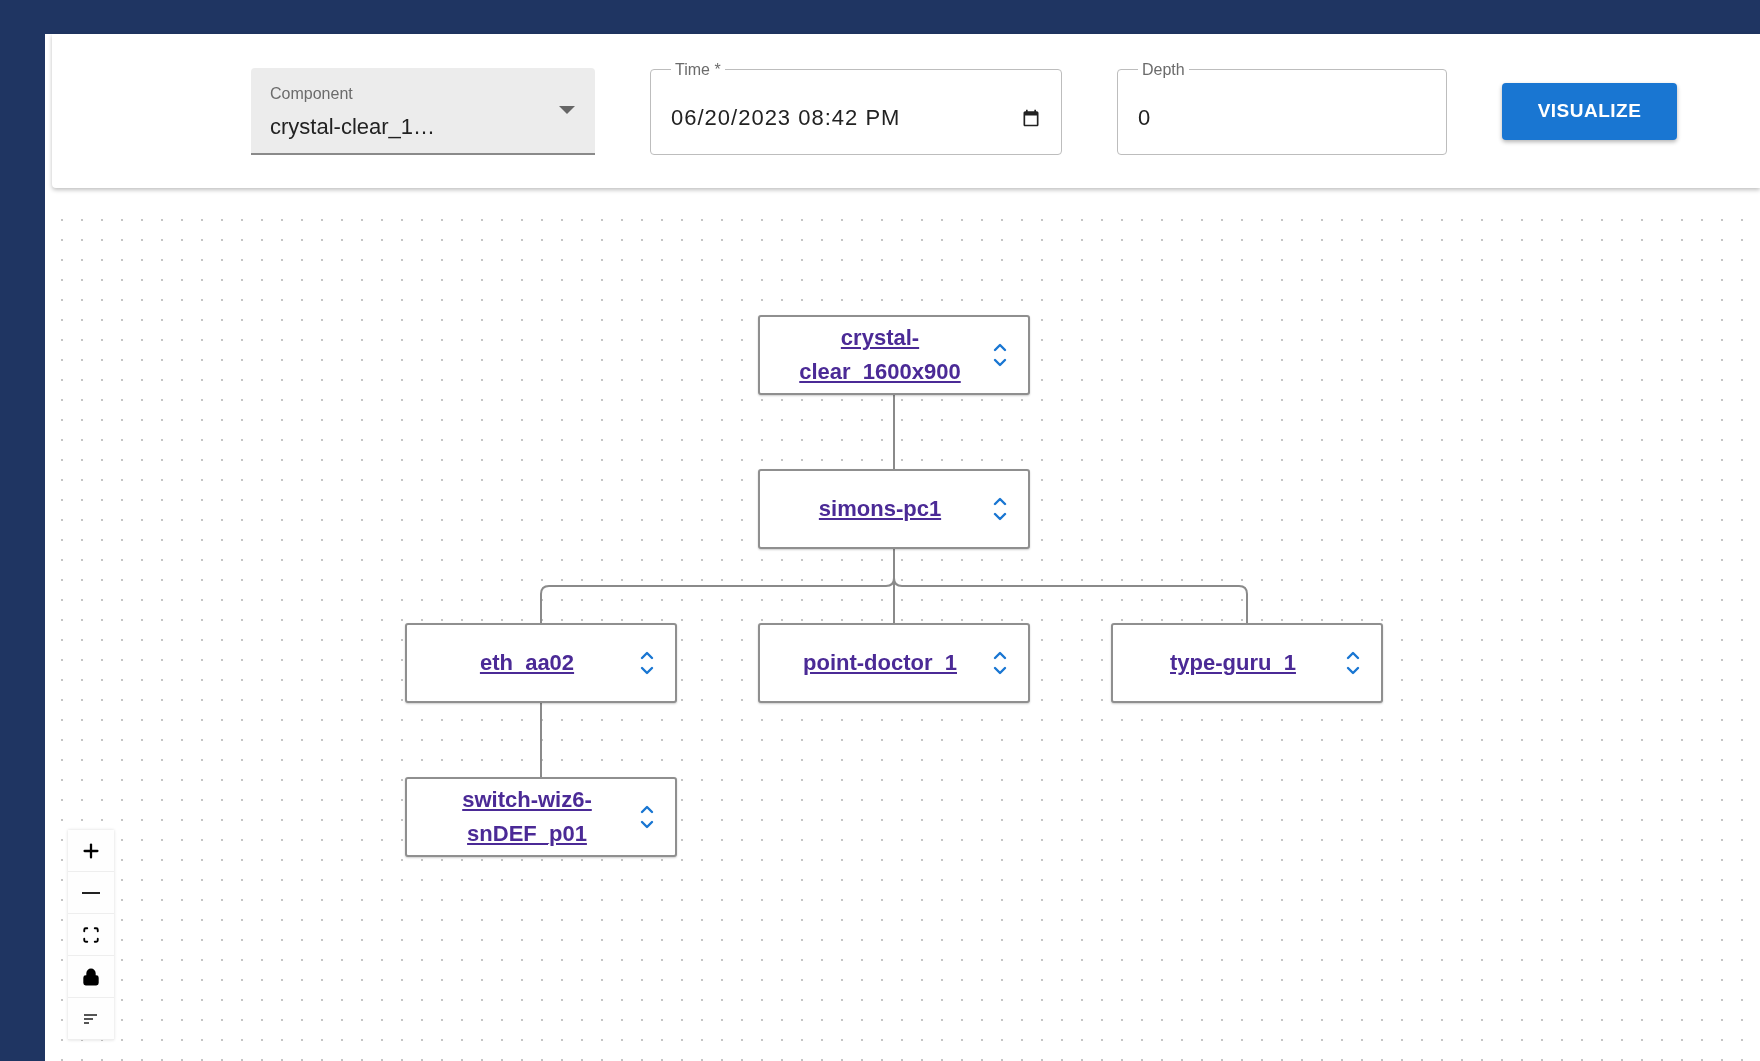 This screenshot has height=1061, width=1760. I want to click on node-link: simons-pc1, so click(880, 509).